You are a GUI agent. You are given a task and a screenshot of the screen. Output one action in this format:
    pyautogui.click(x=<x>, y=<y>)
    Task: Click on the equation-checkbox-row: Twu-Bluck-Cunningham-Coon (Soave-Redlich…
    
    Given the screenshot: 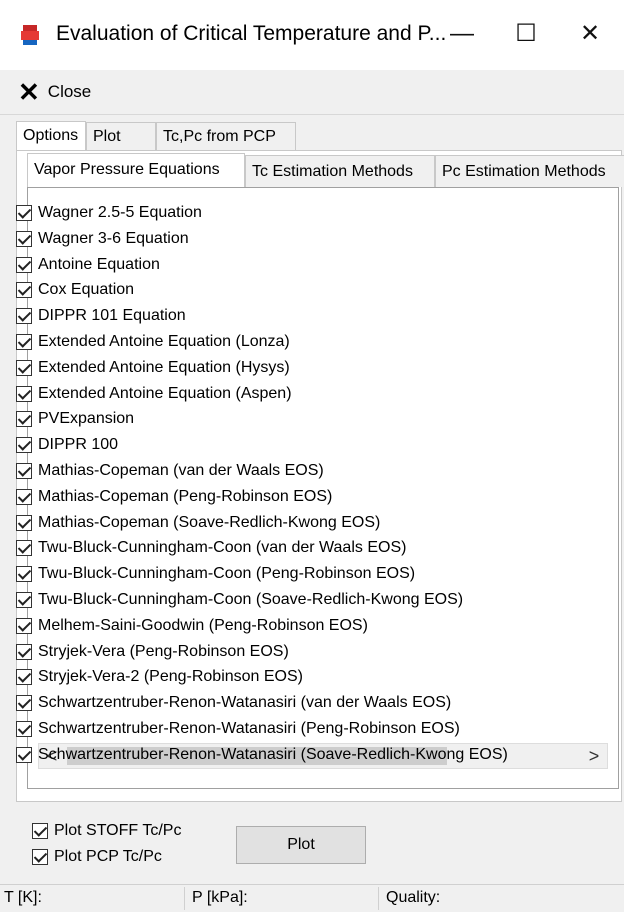 What is the action you would take?
    pyautogui.click(x=239, y=600)
    